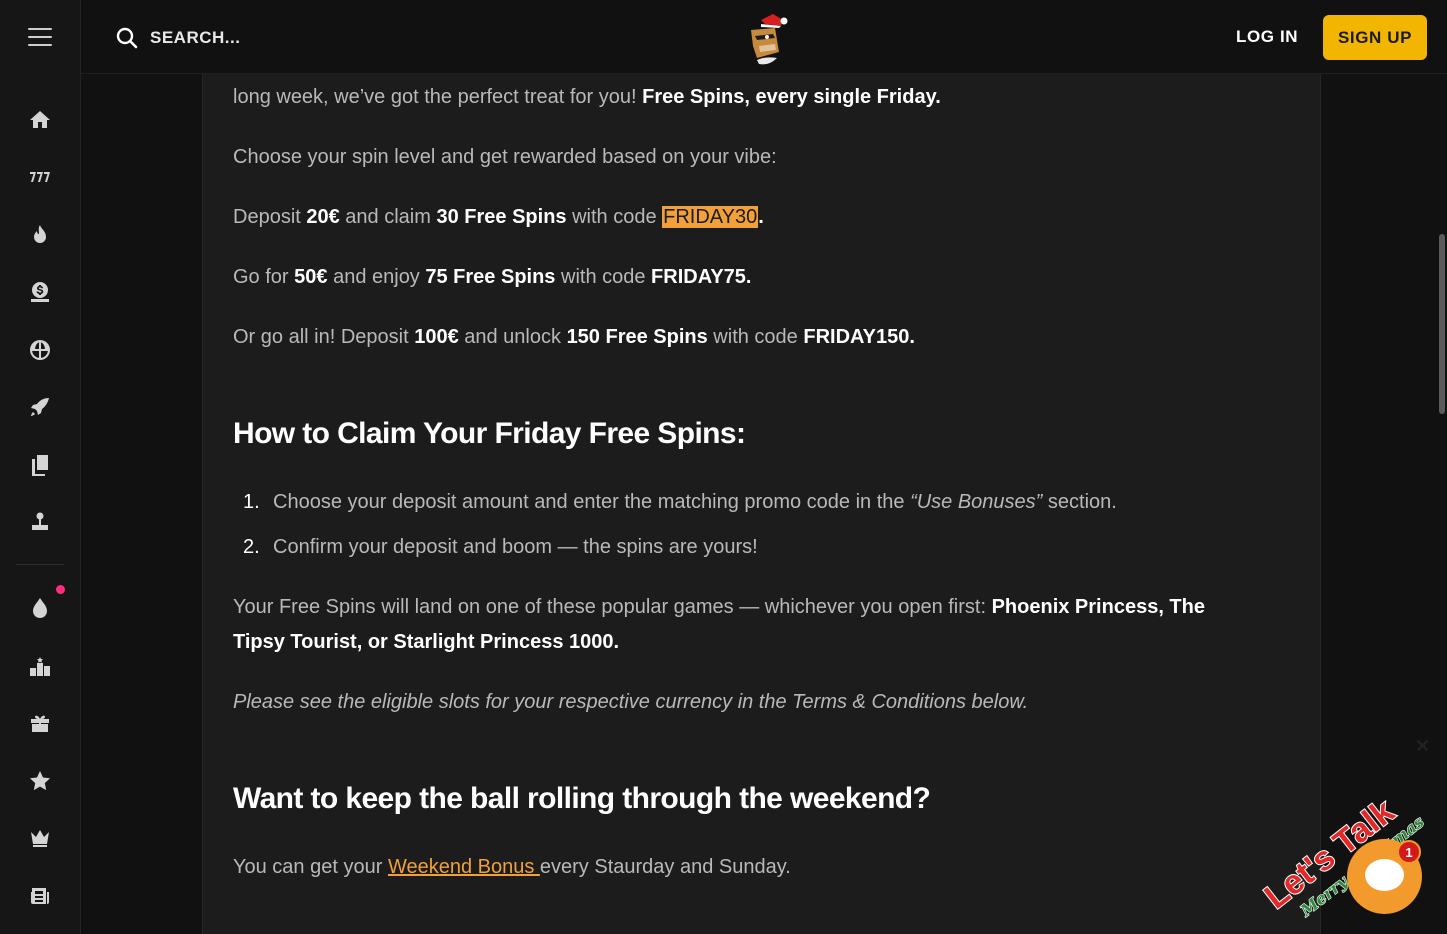  I want to click on chat-close-icon: ✕, so click(1422, 746).